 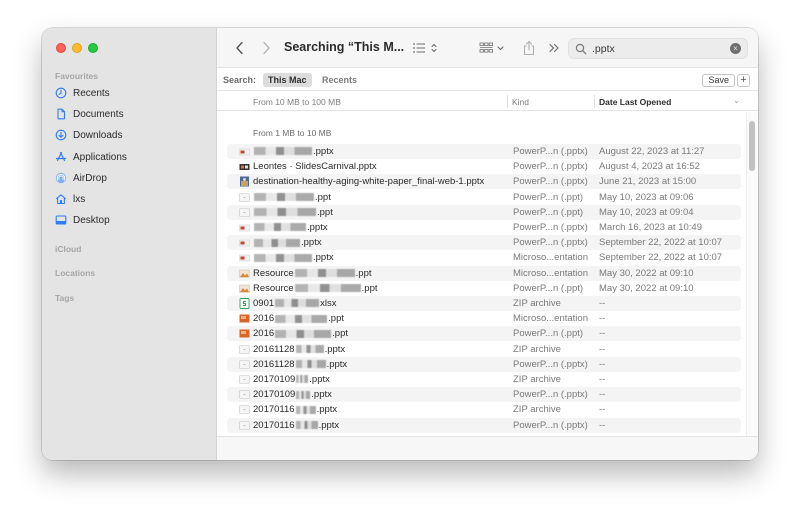 What do you see at coordinates (89, 114) in the screenshot?
I see `sidebar-item-documents: Documents` at bounding box center [89, 114].